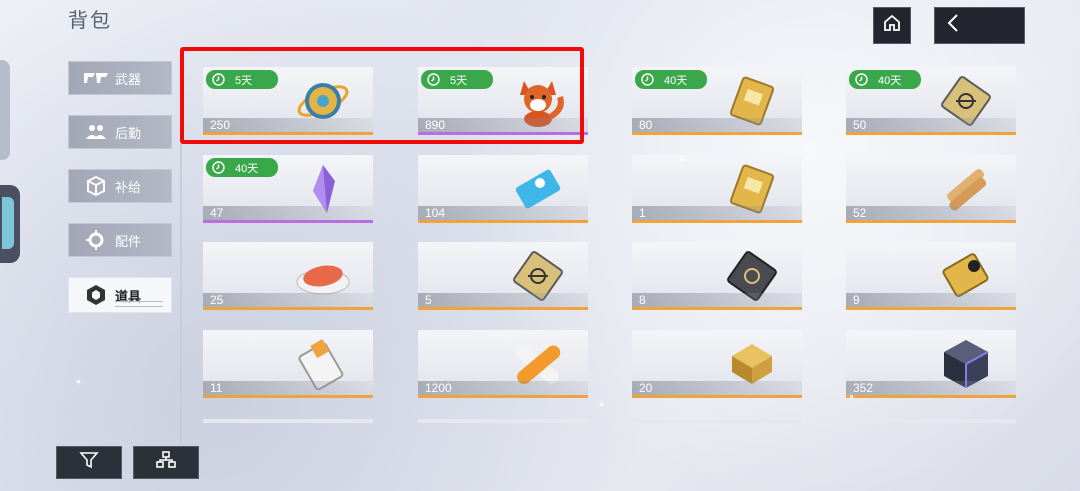 This screenshot has width=1080, height=491. Describe the element at coordinates (216, 388) in the screenshot. I see `item-count: 11` at that location.